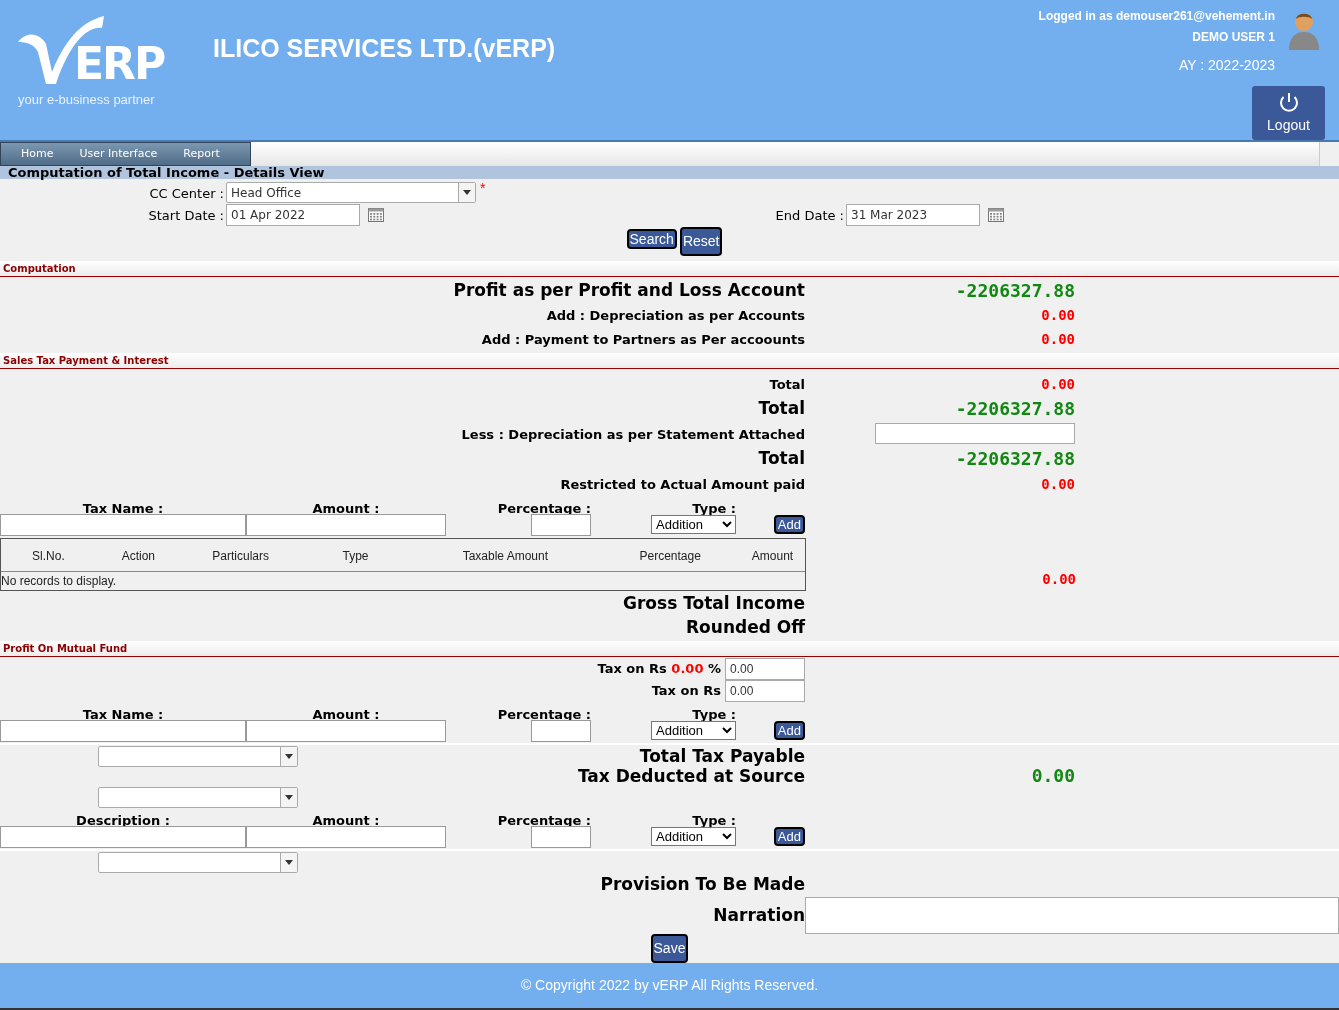 The height and width of the screenshot is (1010, 1339). I want to click on narration-label: Narration, so click(759, 914).